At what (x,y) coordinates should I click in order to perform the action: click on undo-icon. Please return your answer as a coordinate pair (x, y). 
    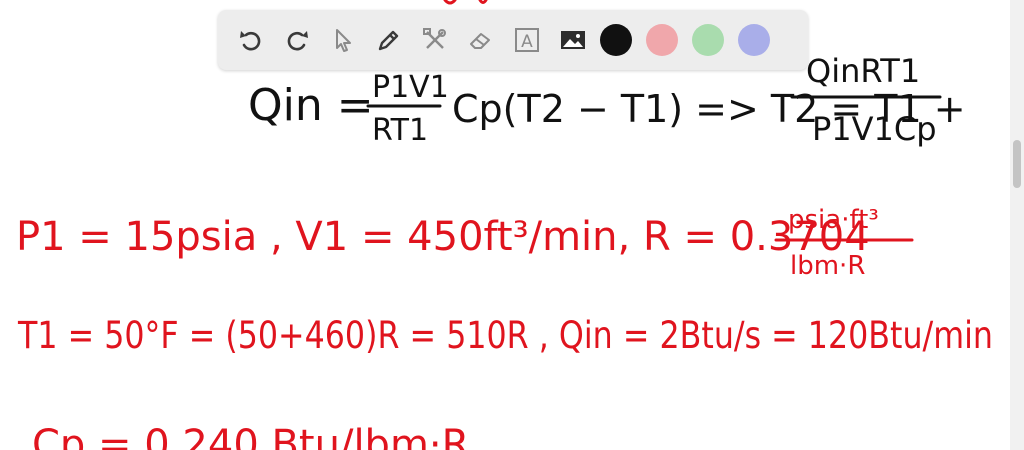
    Looking at the image, I should click on (250, 41).